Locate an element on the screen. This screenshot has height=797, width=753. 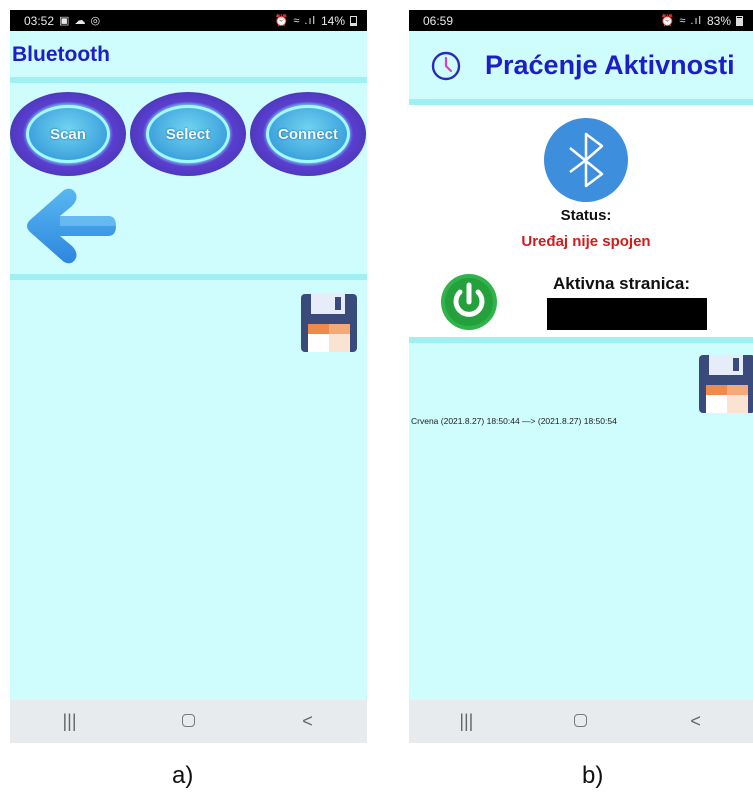
caption-b: b) is located at coordinates (593, 775).